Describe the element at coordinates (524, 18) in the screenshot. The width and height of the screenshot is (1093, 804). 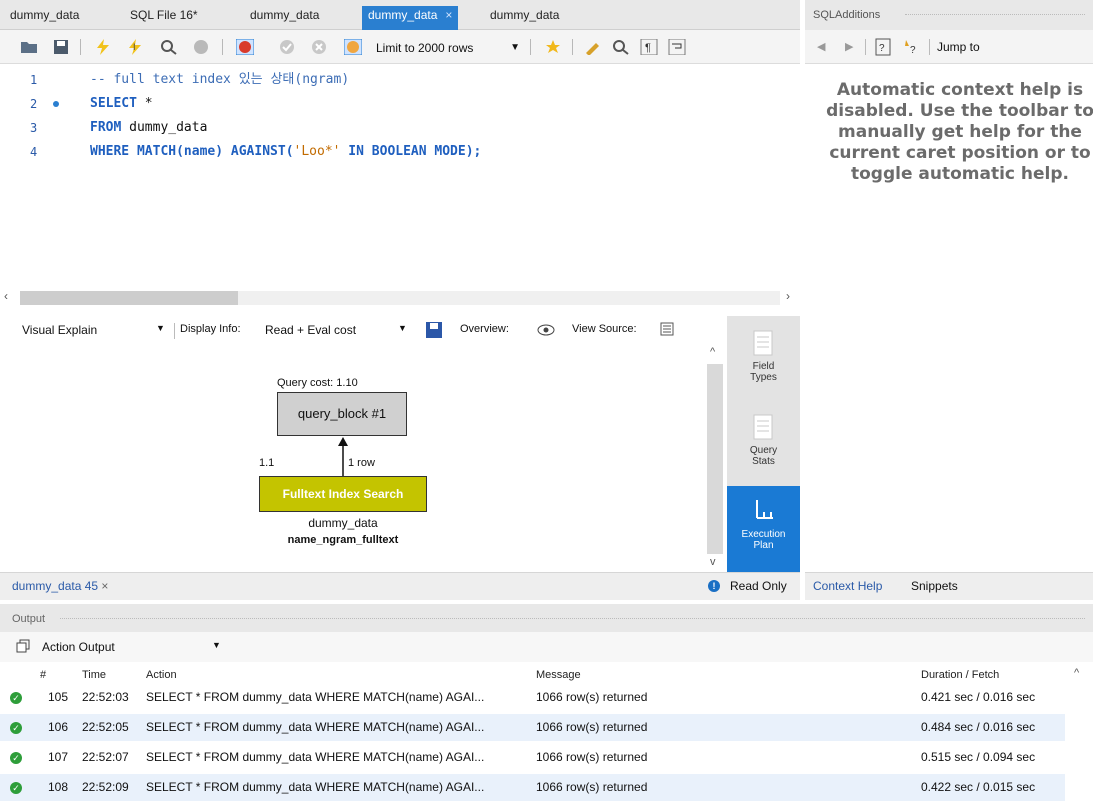
I see `tab-dummy-data-3: dummy_data` at that location.